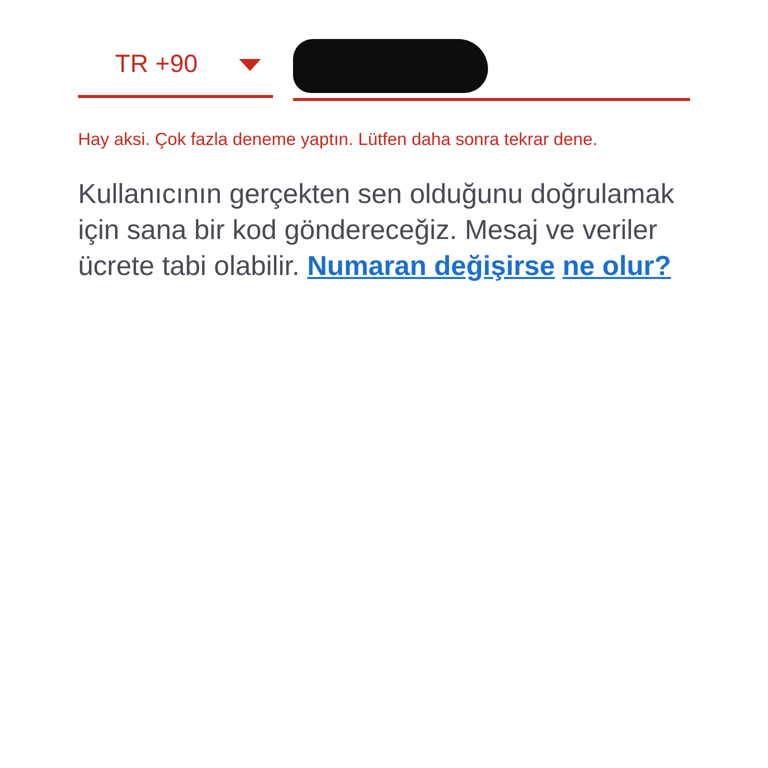 The width and height of the screenshot is (768, 768). Describe the element at coordinates (338, 139) in the screenshot. I see `error-message: Hay aksi. Çok fazla deneme yaptın. Lütfen daha sonra tekrar dene.` at that location.